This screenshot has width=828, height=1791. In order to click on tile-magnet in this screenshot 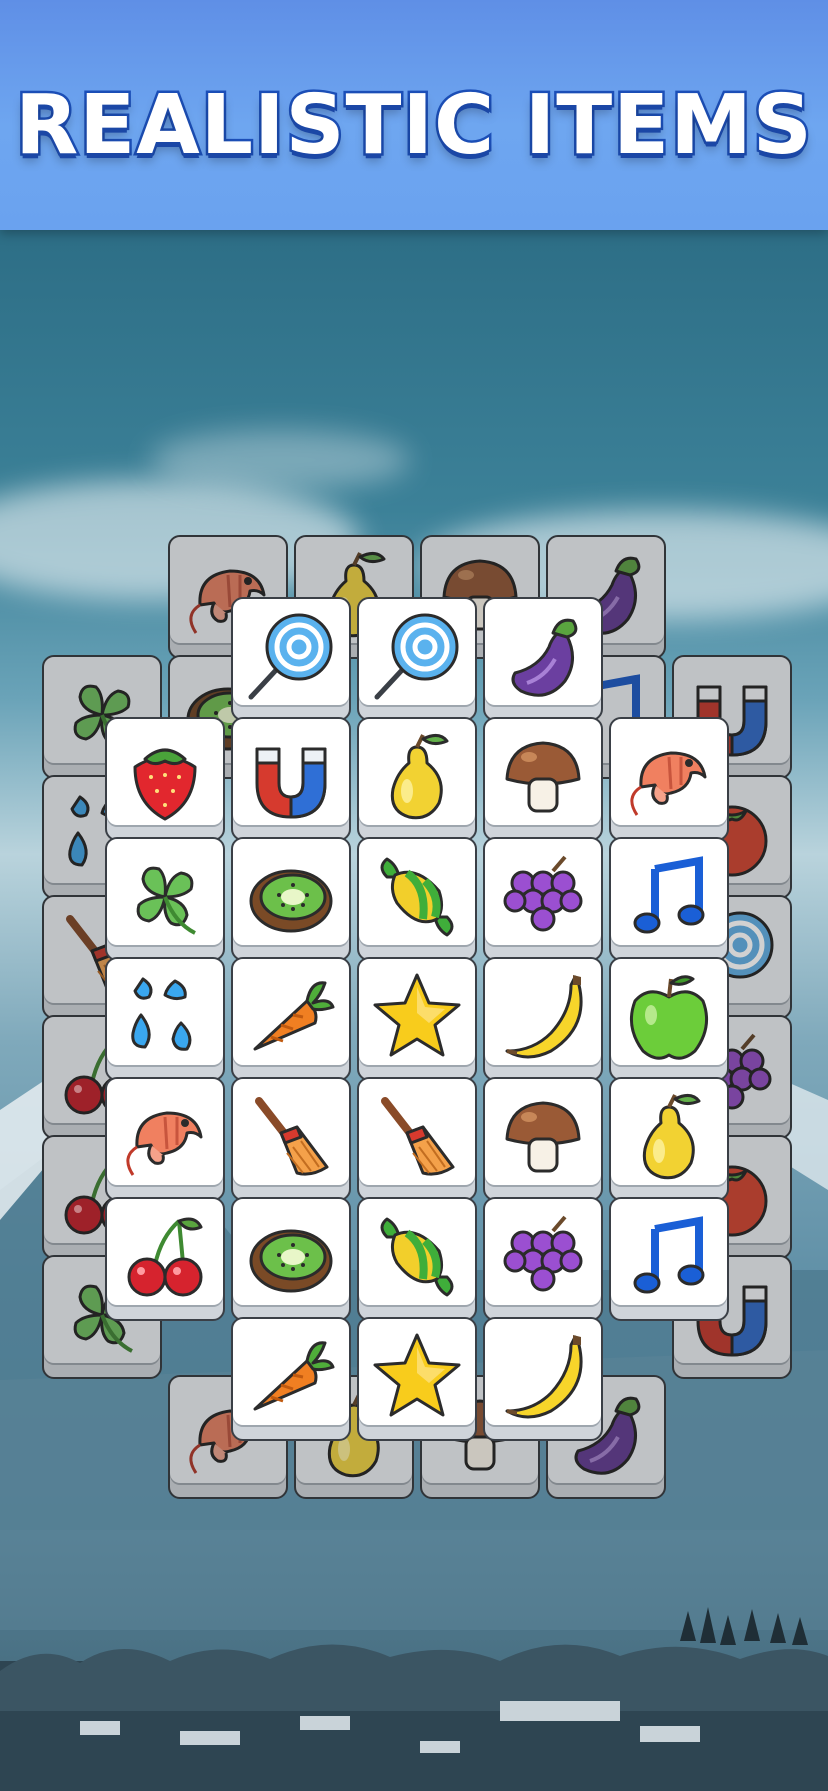, I will do `click(291, 779)`.